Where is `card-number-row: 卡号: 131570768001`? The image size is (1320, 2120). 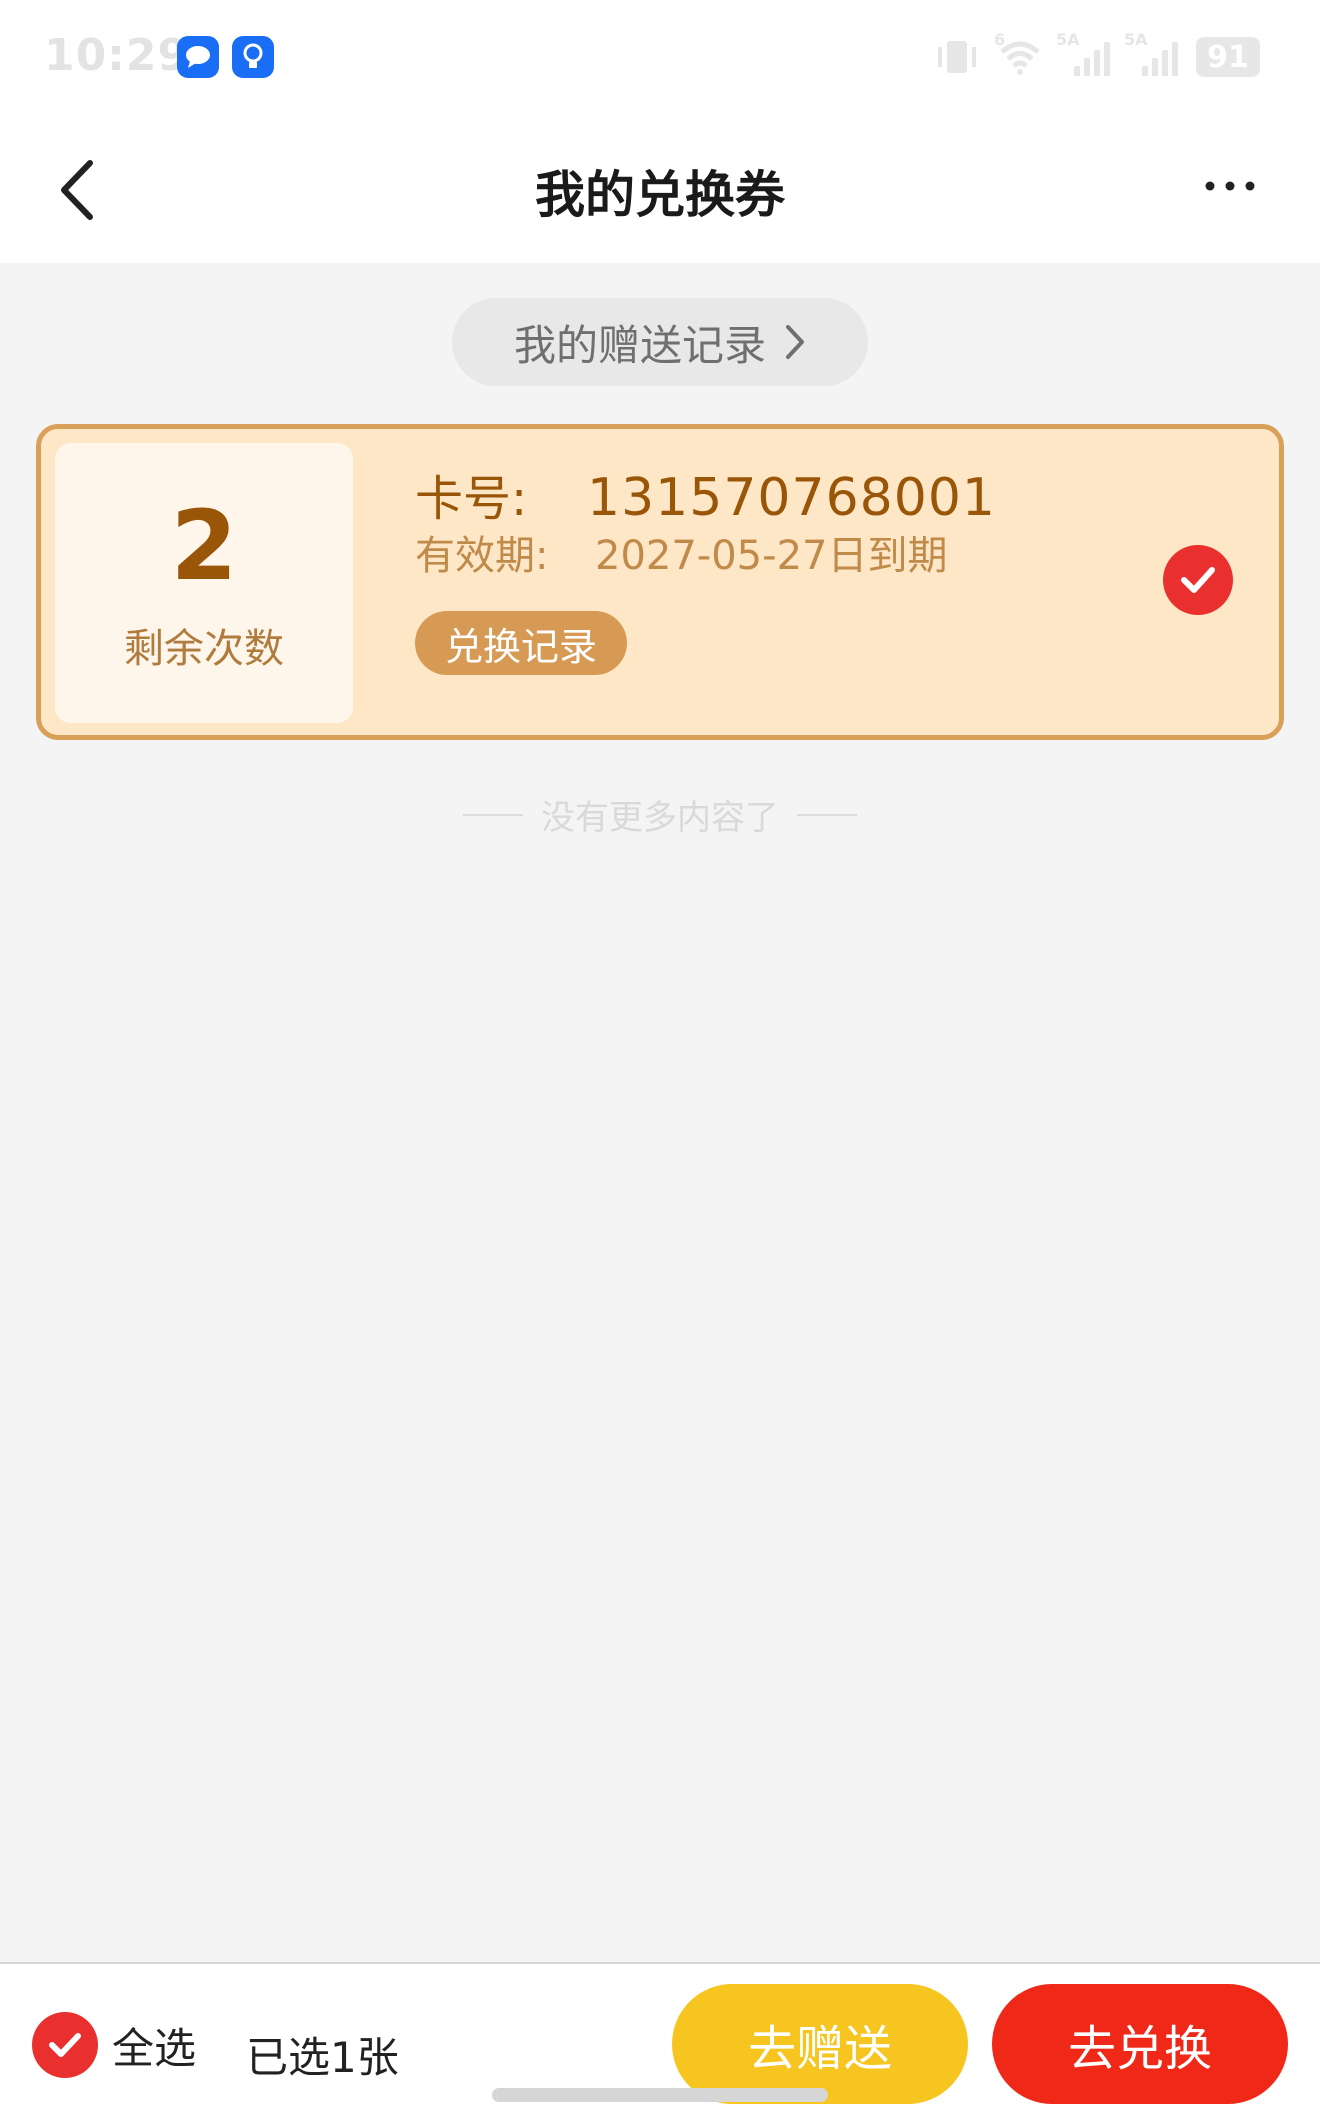
card-number-row: 卡号: 131570768001 is located at coordinates (705, 494).